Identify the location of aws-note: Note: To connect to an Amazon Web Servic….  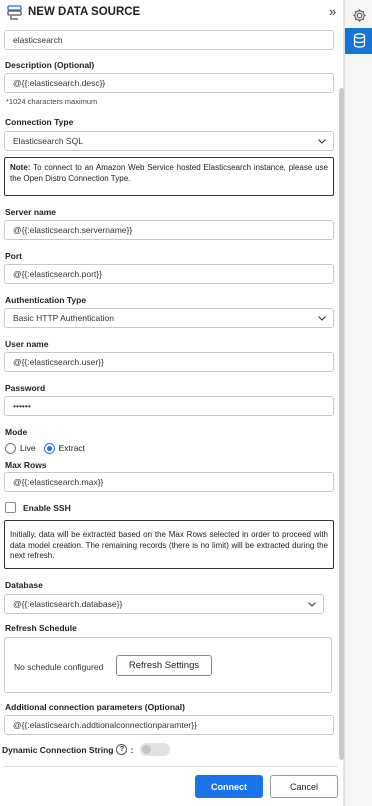
(169, 176).